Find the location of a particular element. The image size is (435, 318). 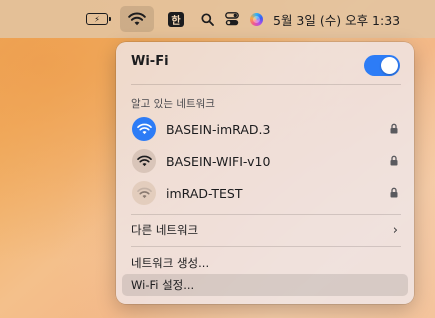

siri-button is located at coordinates (256, 19).